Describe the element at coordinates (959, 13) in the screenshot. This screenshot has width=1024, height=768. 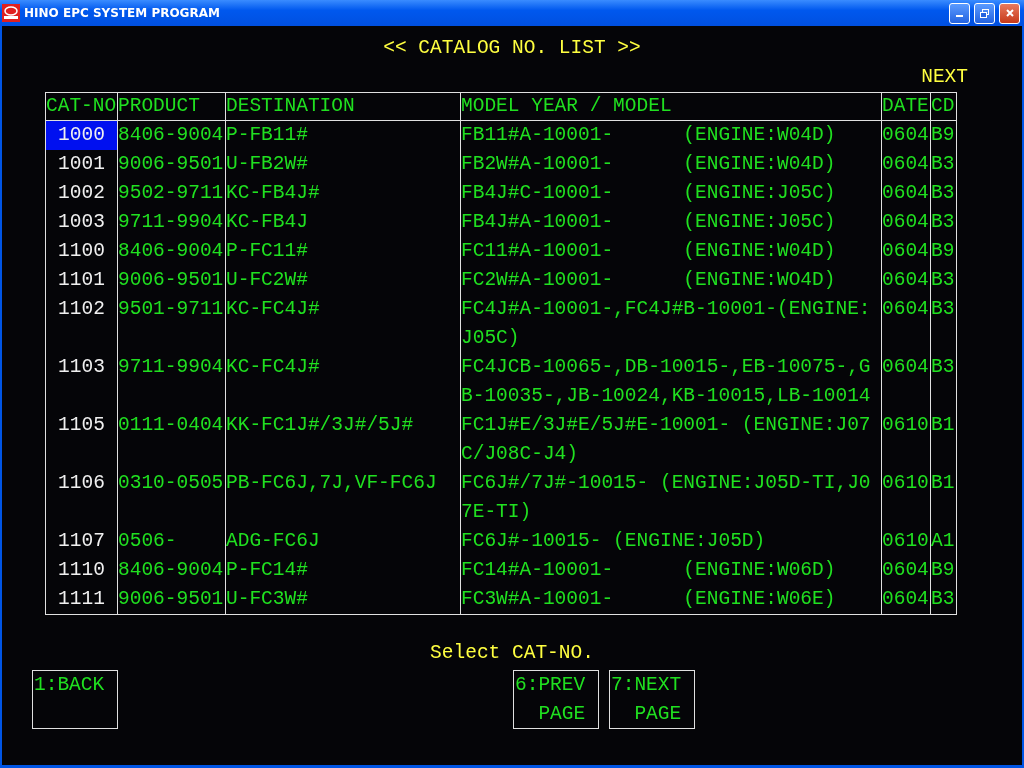
I see `minimize-button` at that location.